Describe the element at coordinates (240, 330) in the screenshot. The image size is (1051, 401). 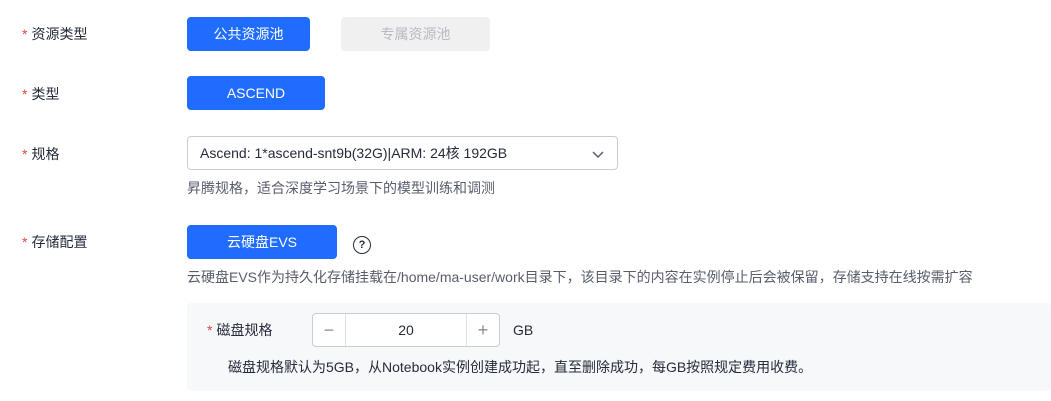
I see `disk-label: * 磁盘规格` at that location.